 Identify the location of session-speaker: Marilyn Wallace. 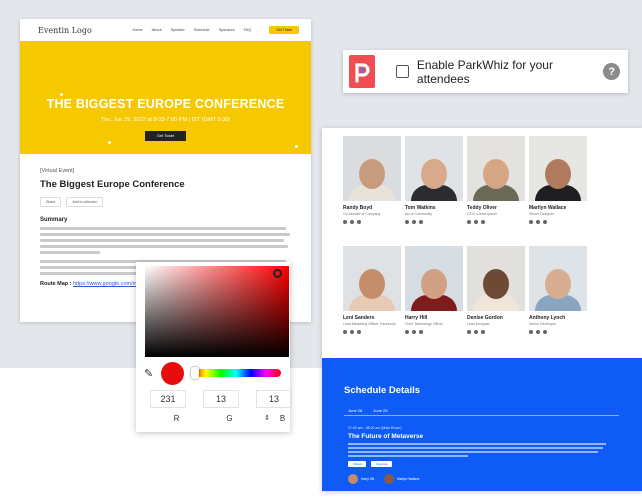
(402, 479).